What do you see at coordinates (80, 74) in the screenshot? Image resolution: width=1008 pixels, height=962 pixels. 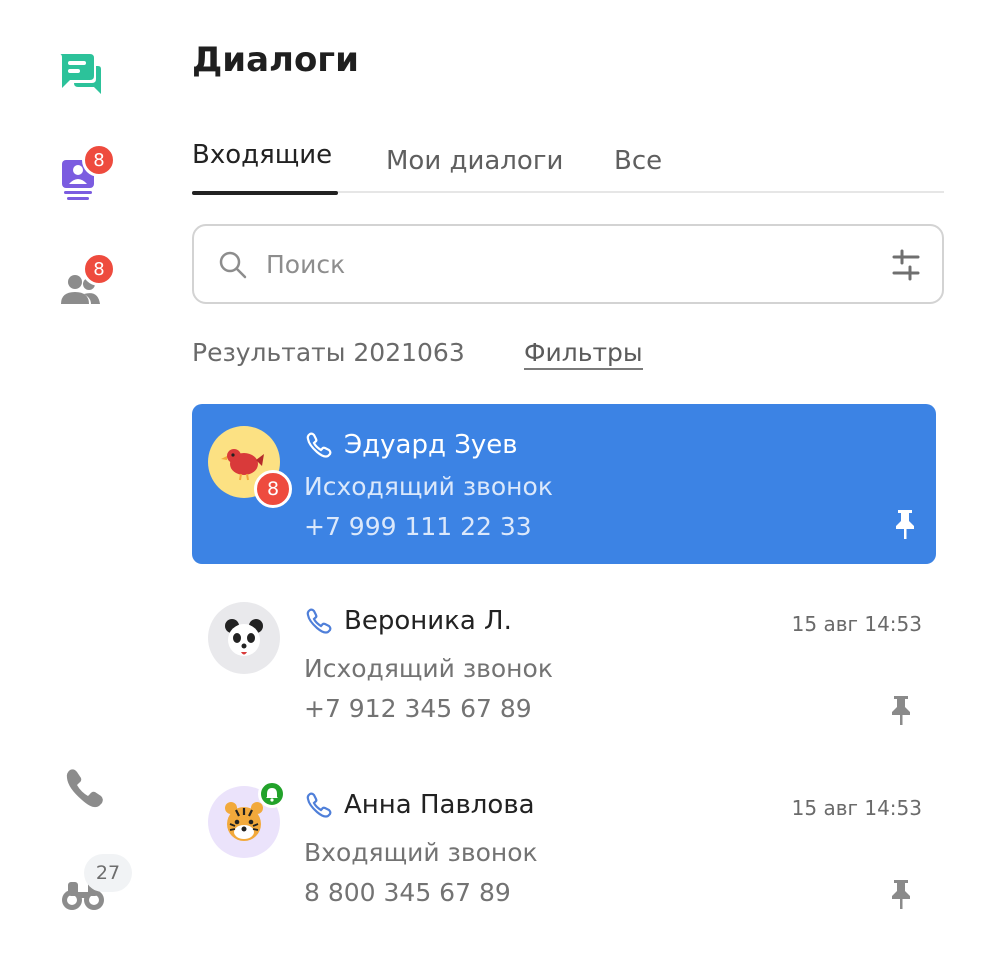 I see `chat-bubbles-icon` at bounding box center [80, 74].